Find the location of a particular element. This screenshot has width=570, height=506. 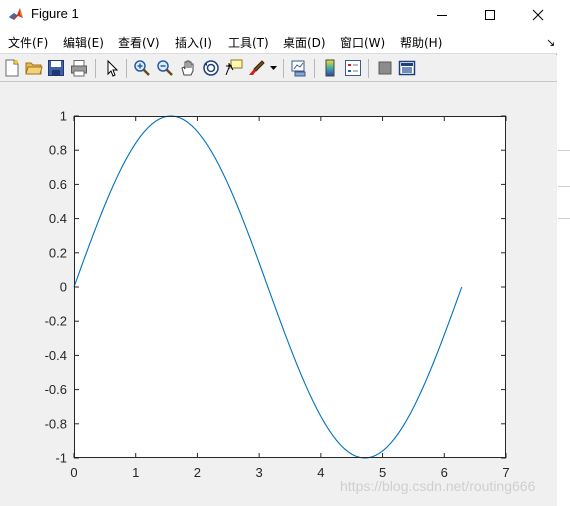

y-tick-label: 0.2 is located at coordinates (58, 252).